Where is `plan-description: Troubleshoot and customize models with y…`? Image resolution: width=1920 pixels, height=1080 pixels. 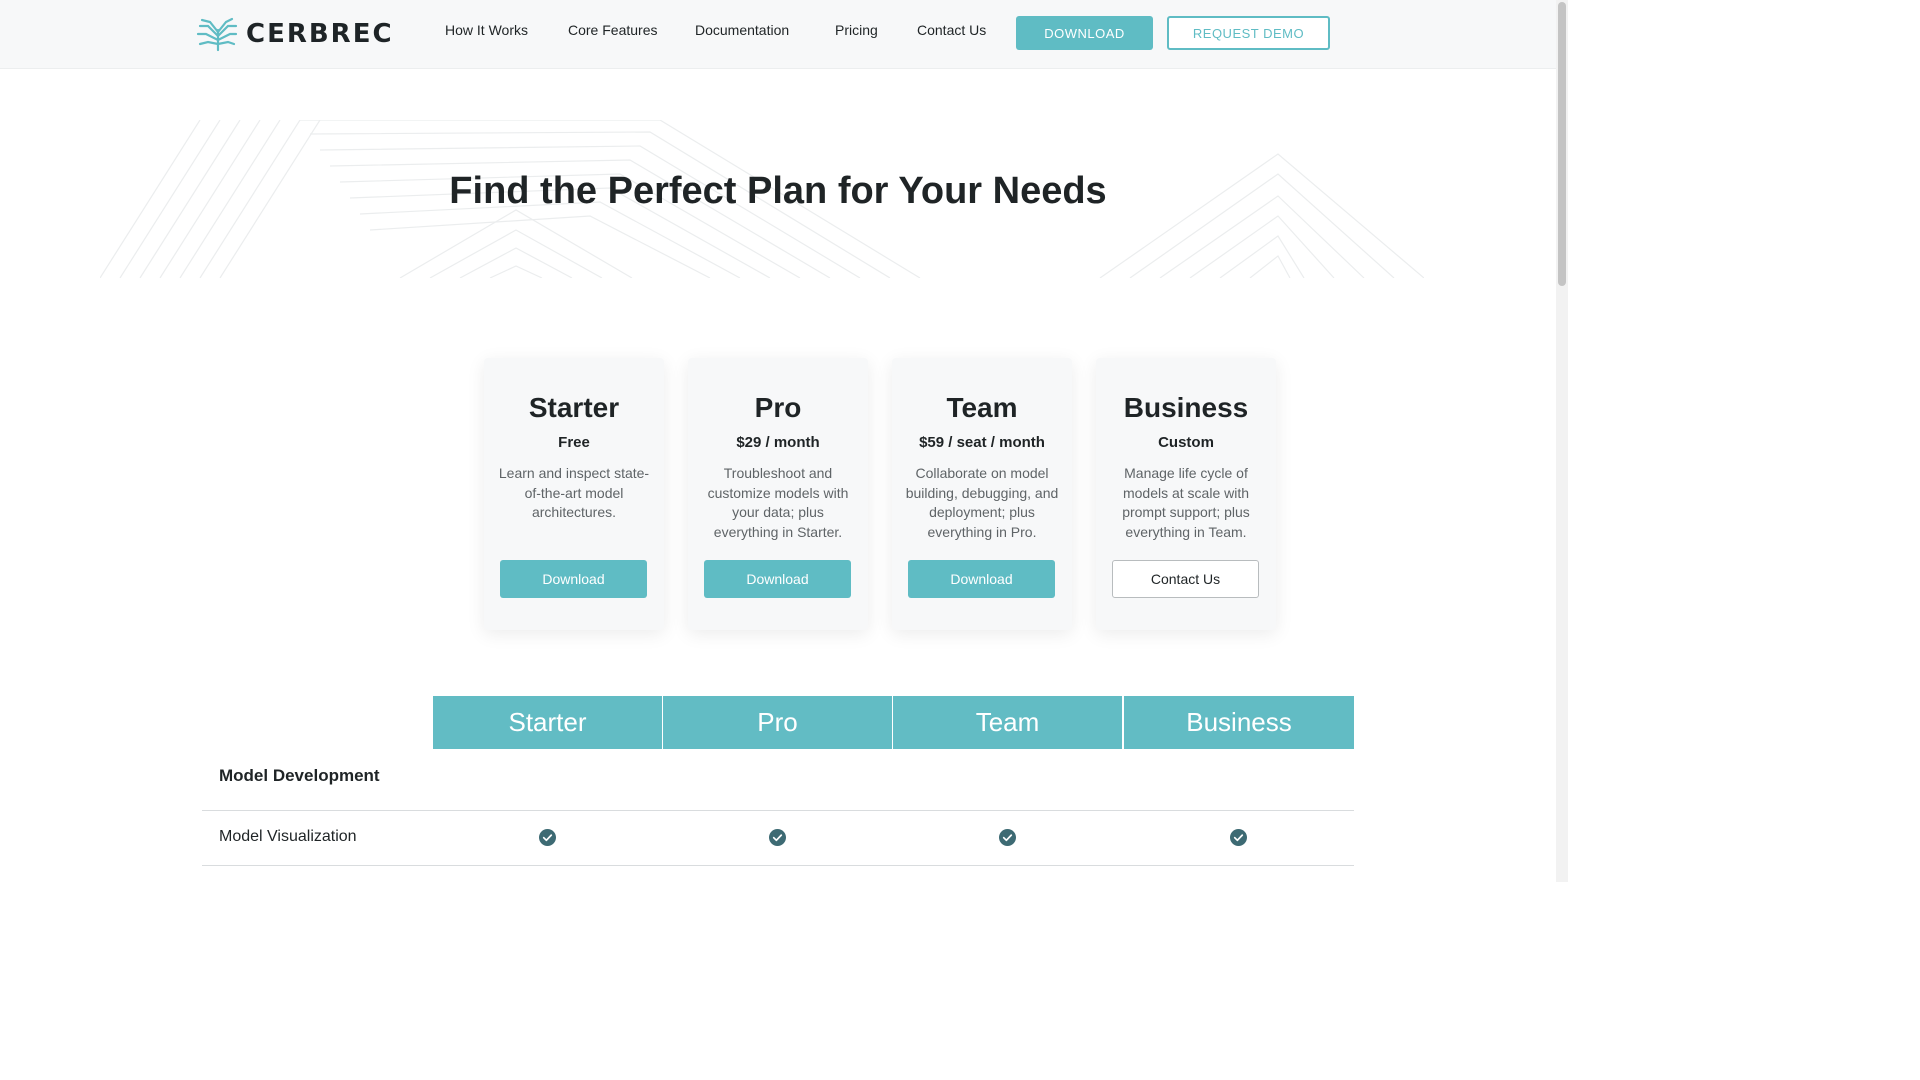 plan-description: Troubleshoot and customize models with y… is located at coordinates (778, 502).